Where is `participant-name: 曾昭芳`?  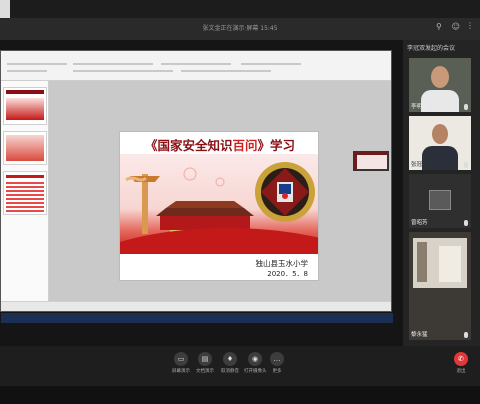
participant-name: 曾昭芳 is located at coordinates (419, 223).